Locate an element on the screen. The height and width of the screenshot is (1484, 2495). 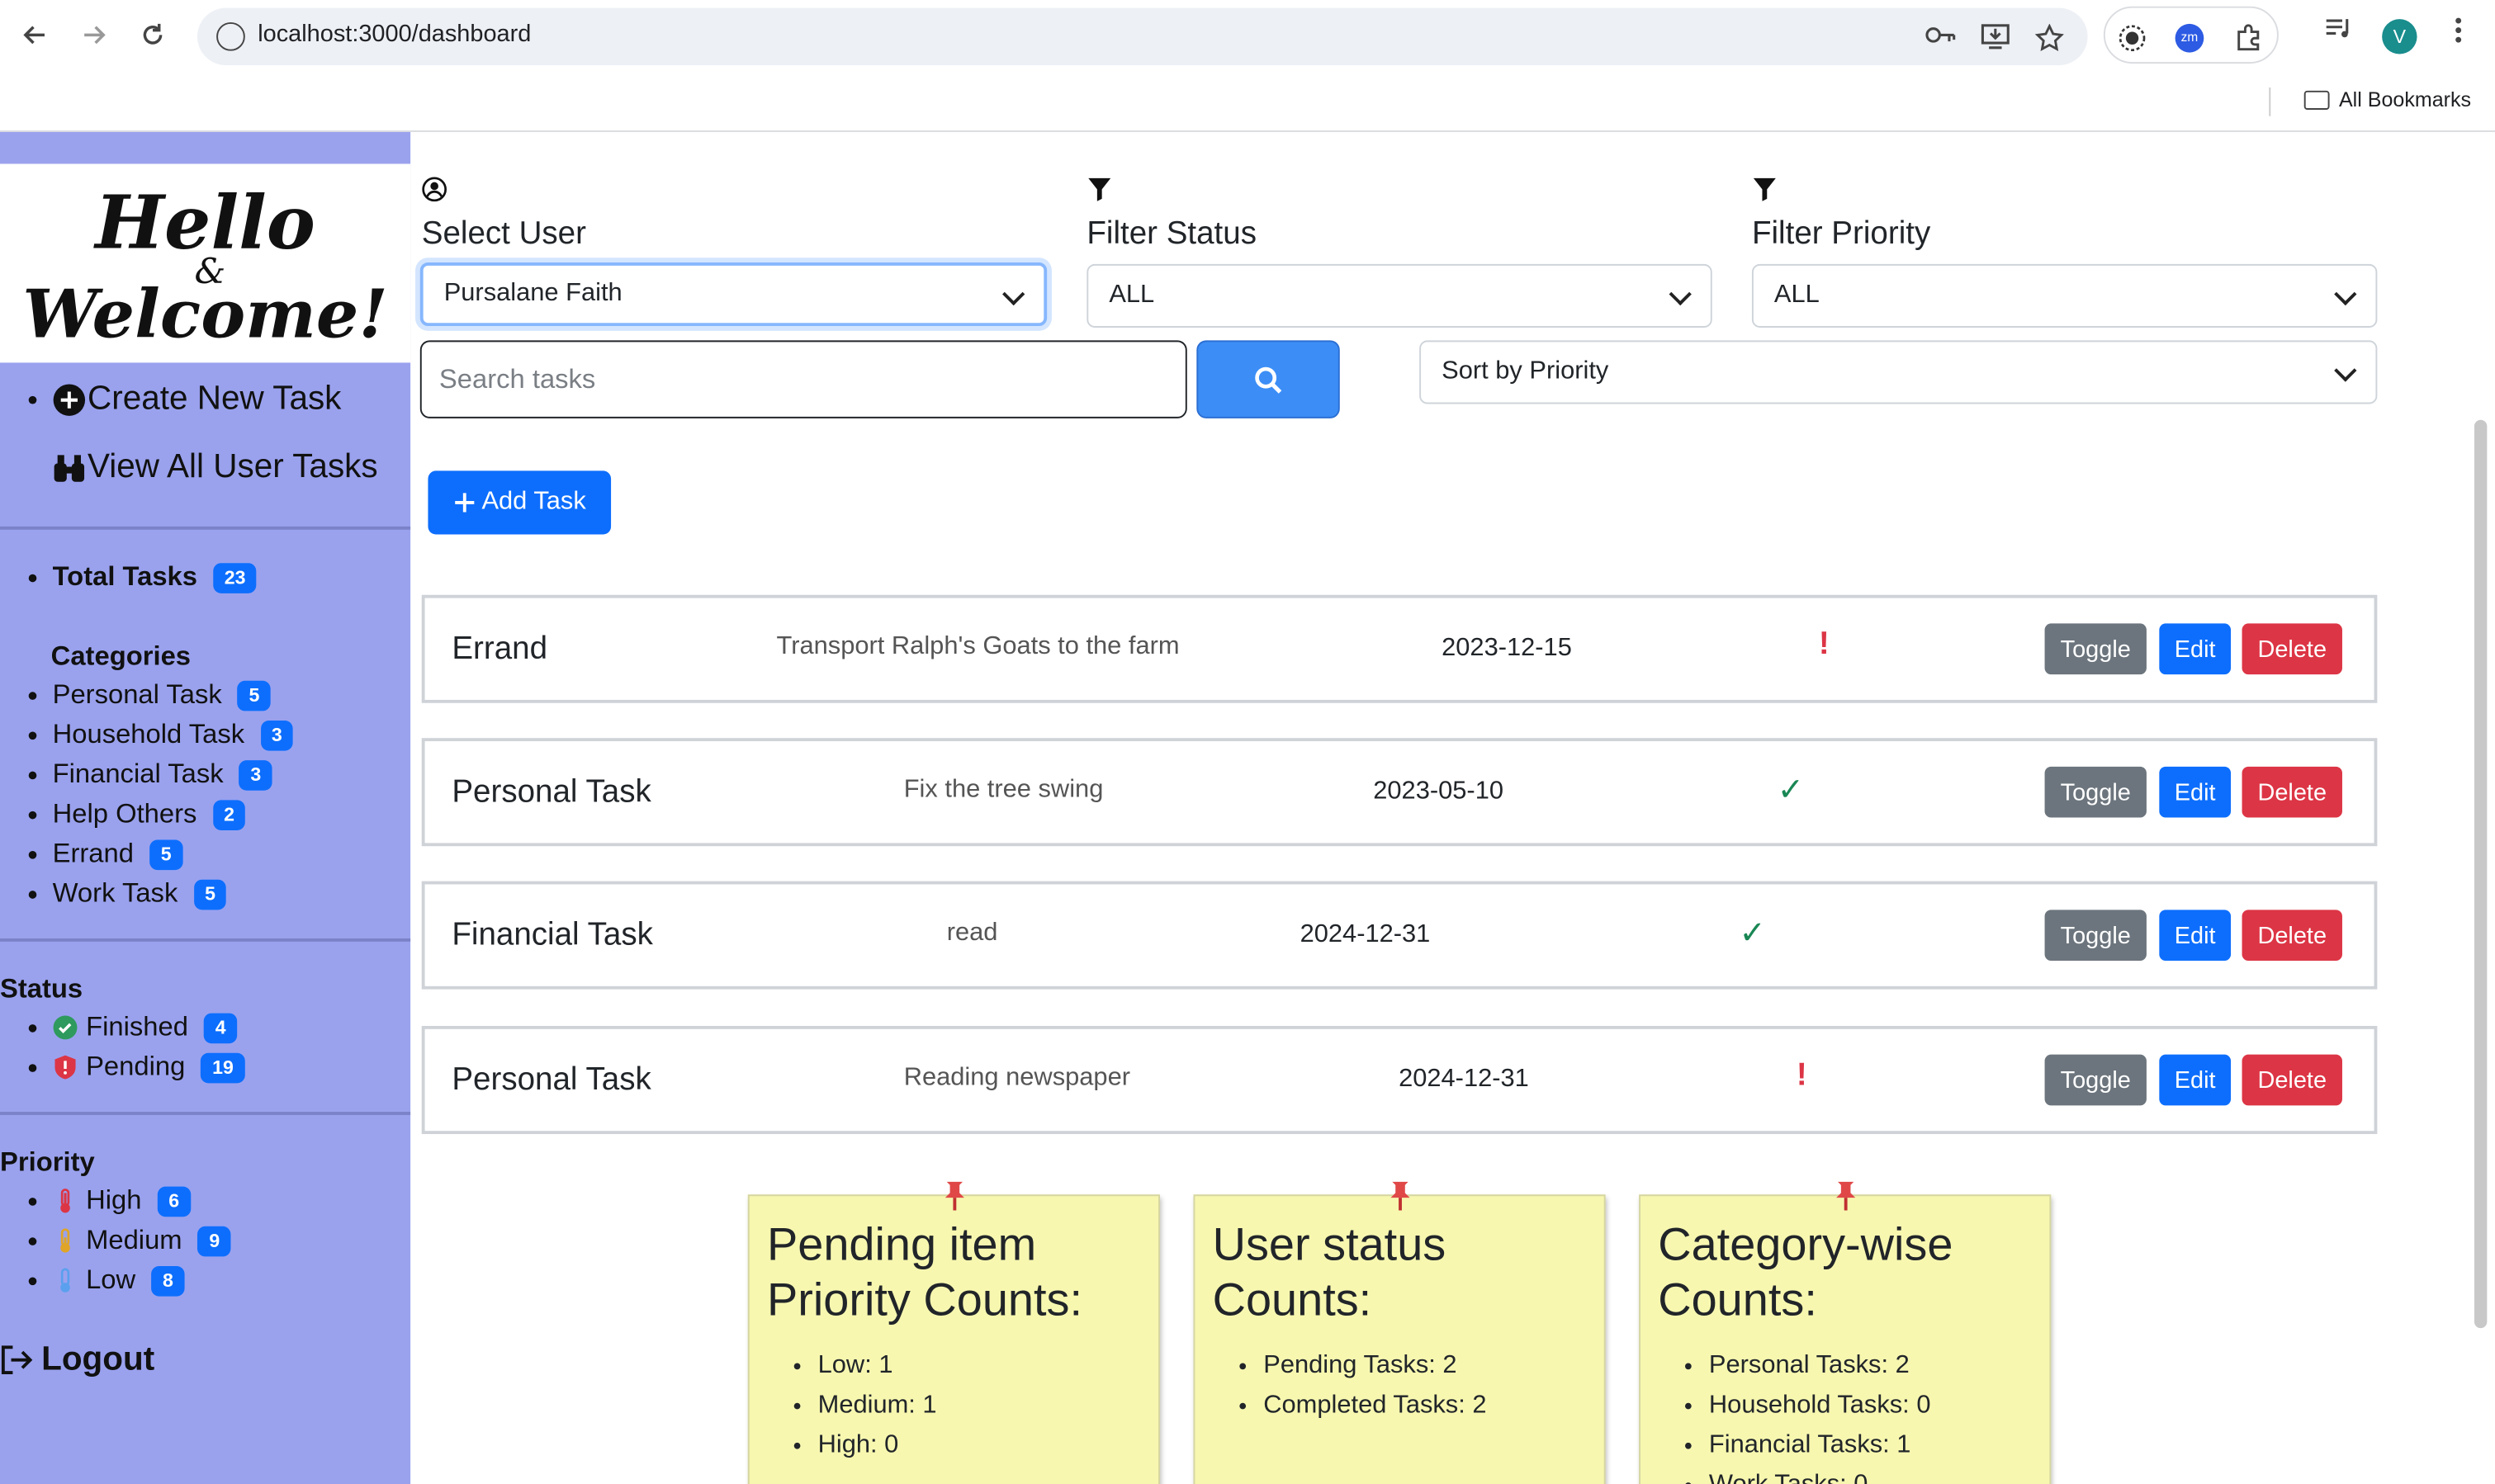
status-select-value: ALL is located at coordinates (1132, 295).